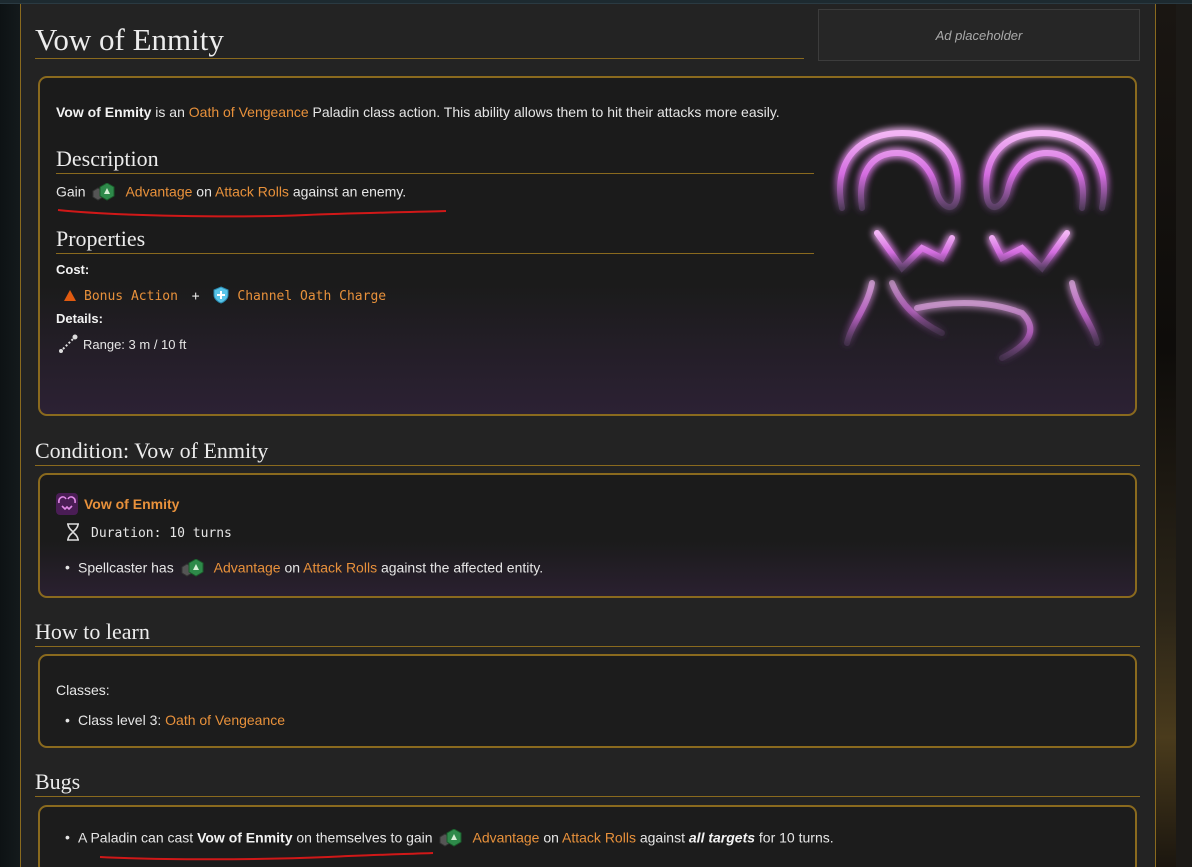 This screenshot has height=867, width=1192. I want to click on classes-label: Classes:, so click(83, 690).